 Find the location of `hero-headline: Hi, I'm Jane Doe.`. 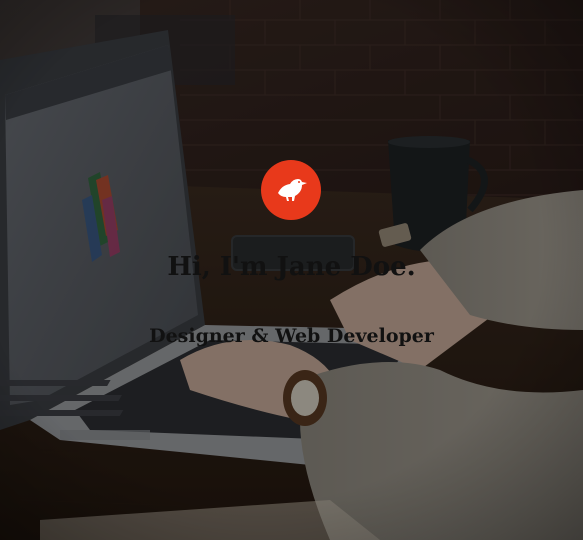

hero-headline: Hi, I'm Jane Doe. is located at coordinates (291, 267).